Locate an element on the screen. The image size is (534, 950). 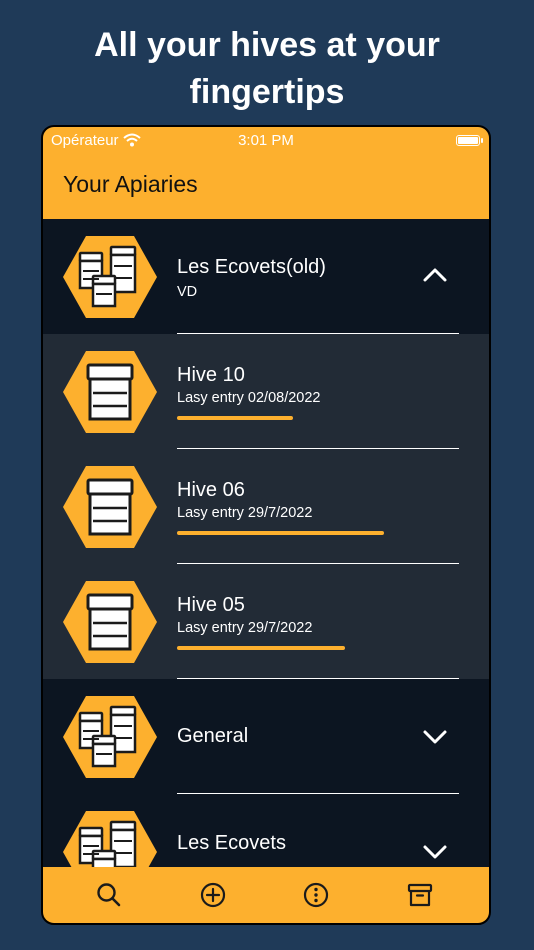
promo-headline: All your hives at your fingertips is located at coordinates (267, 69).